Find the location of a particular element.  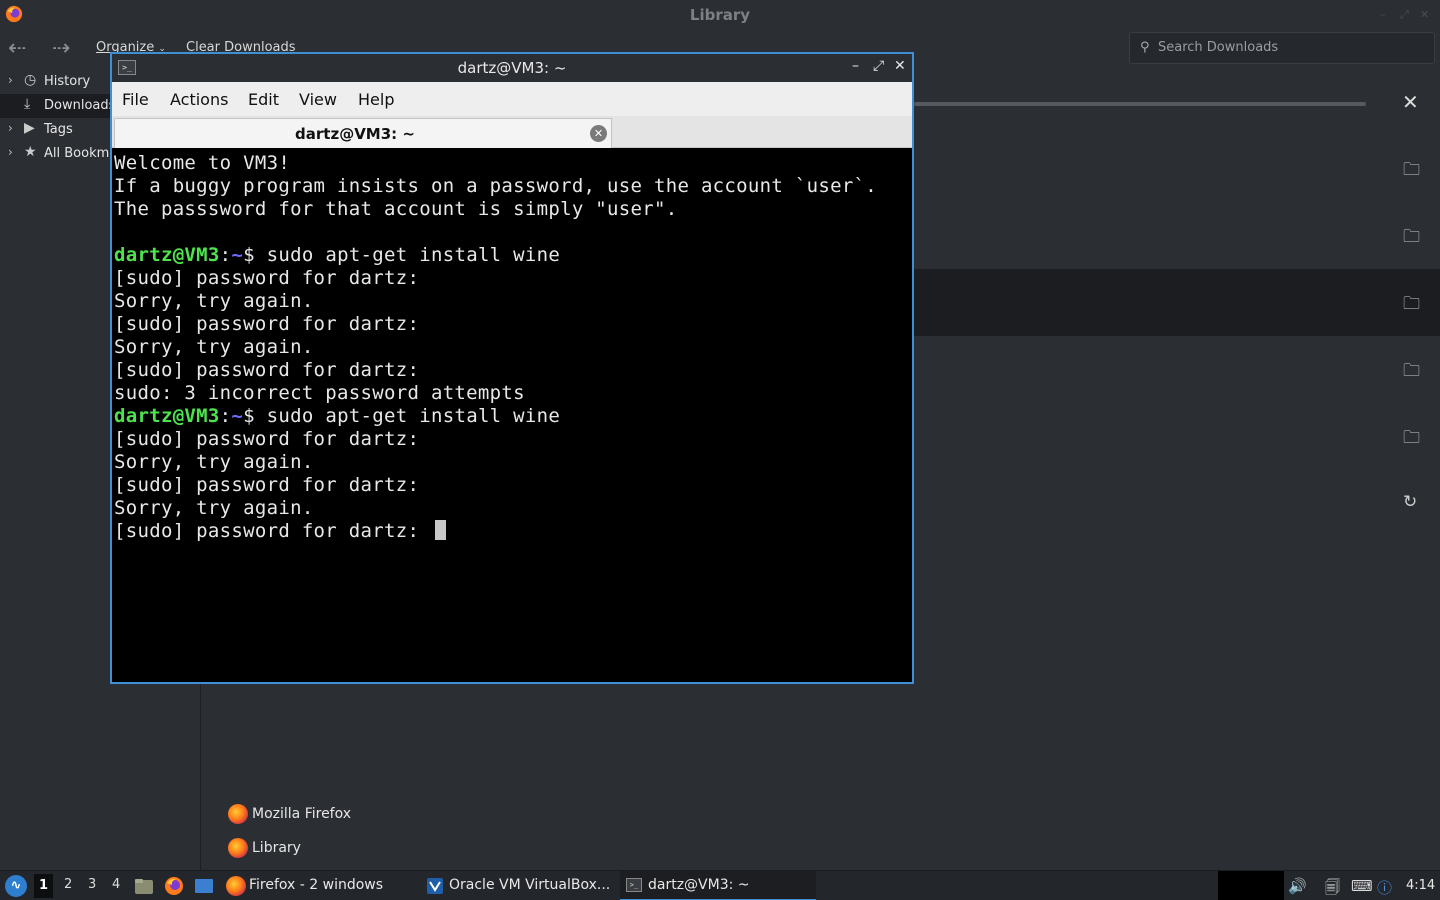

back-arrow-icon: ⇠ is located at coordinates (17, 48).